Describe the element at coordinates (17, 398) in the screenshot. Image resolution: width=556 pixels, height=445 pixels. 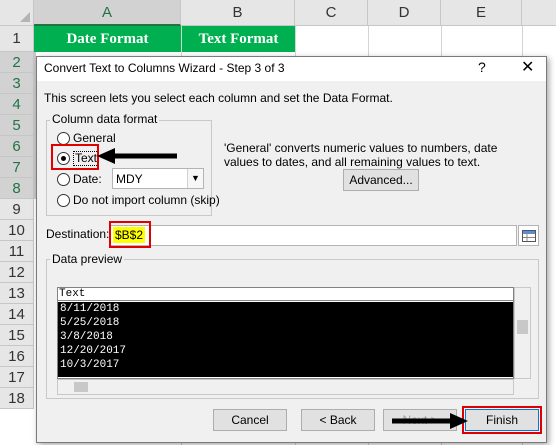
I see `row-header-18: 18` at that location.